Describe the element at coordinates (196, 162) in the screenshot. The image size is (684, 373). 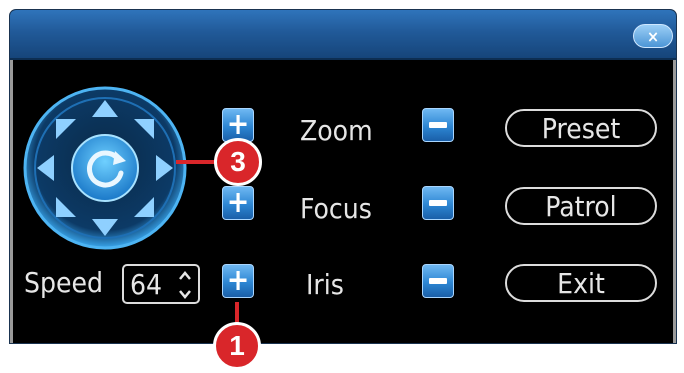
I see `callout-3-leader-line` at that location.